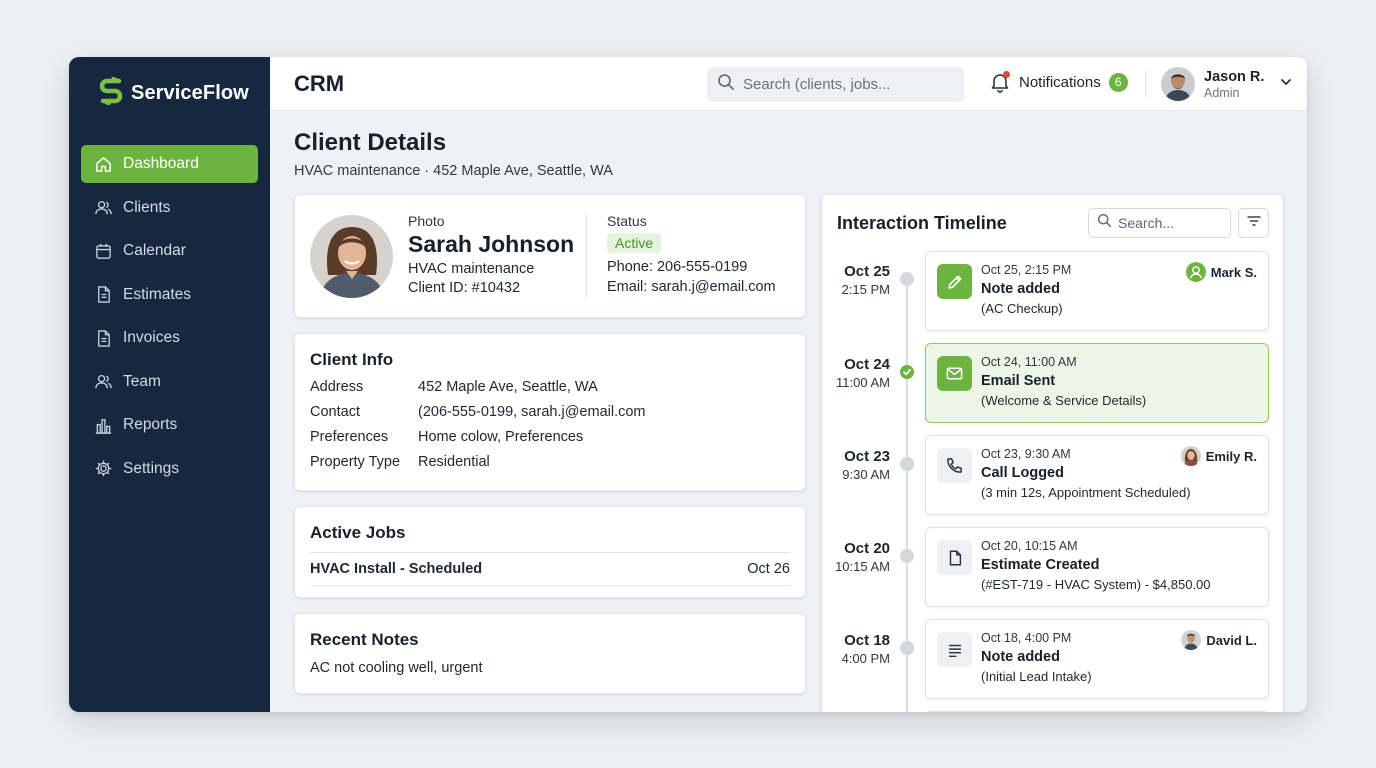 The height and width of the screenshot is (768, 1376). Describe the element at coordinates (550, 569) in the screenshot. I see `job-row: HVAC Install - Scheduled Oct 26` at that location.